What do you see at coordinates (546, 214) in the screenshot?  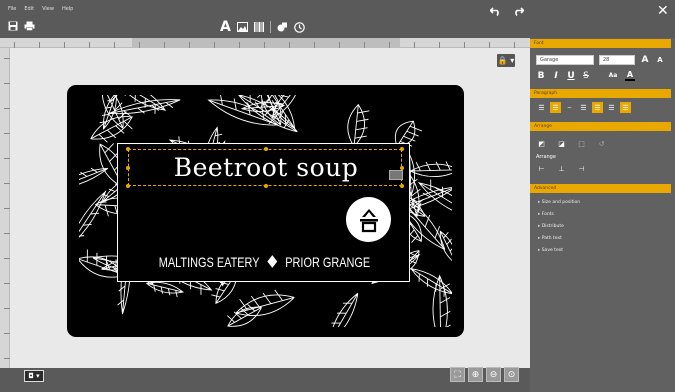 I see `advanced-item: Fonts` at bounding box center [546, 214].